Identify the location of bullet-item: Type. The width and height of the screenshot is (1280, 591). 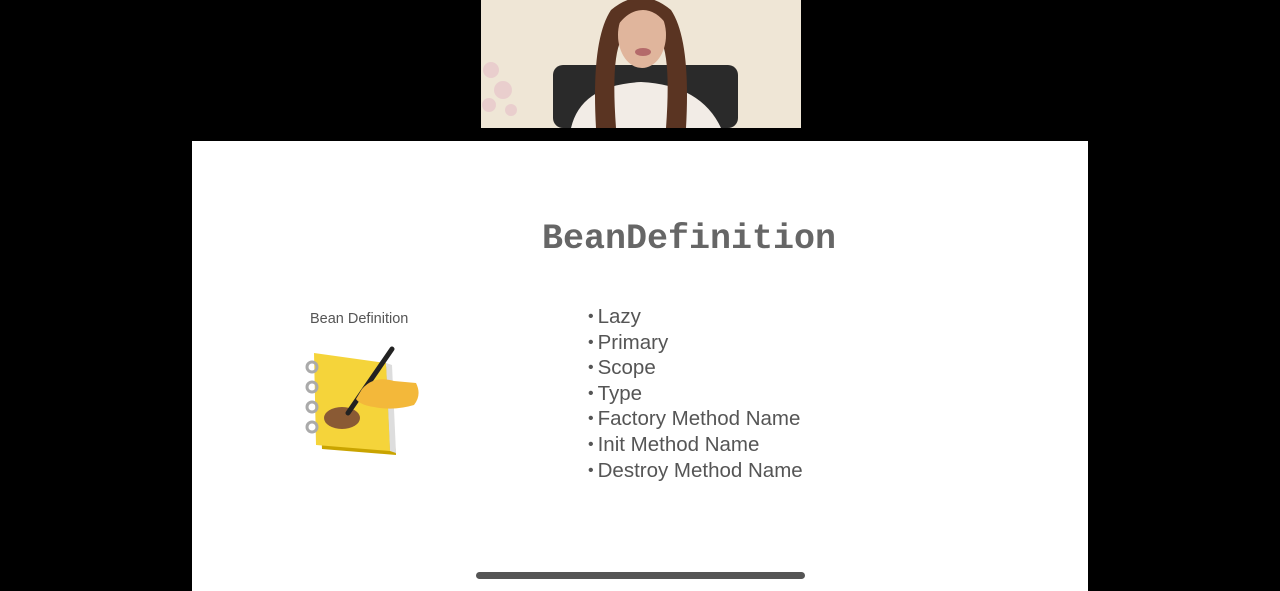
(695, 394).